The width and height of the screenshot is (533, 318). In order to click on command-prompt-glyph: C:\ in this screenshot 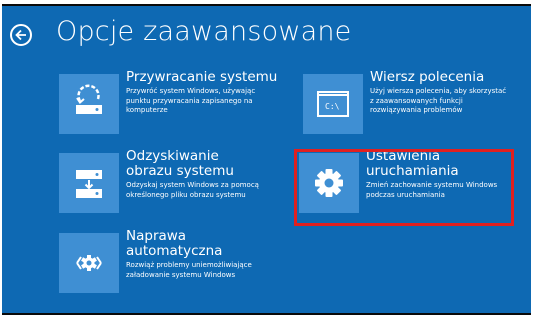, I will do `click(332, 106)`.